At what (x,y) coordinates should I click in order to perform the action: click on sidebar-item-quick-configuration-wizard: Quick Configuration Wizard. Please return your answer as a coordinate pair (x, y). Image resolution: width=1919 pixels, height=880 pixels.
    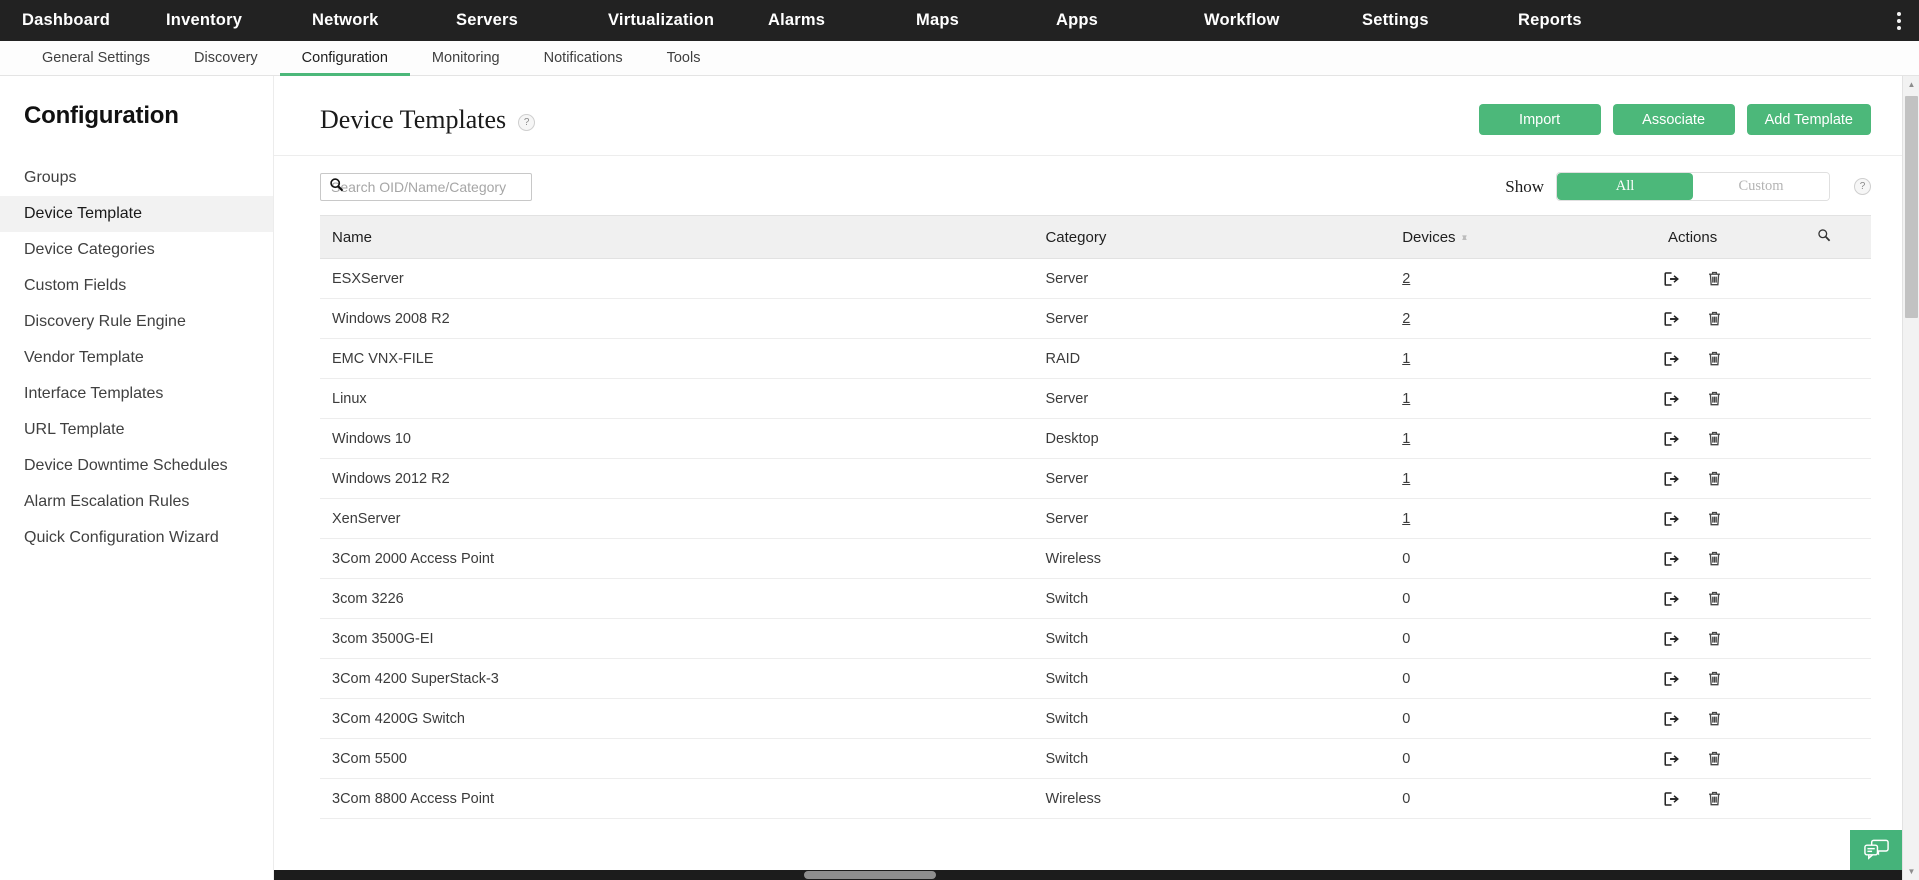
    Looking at the image, I should click on (136, 538).